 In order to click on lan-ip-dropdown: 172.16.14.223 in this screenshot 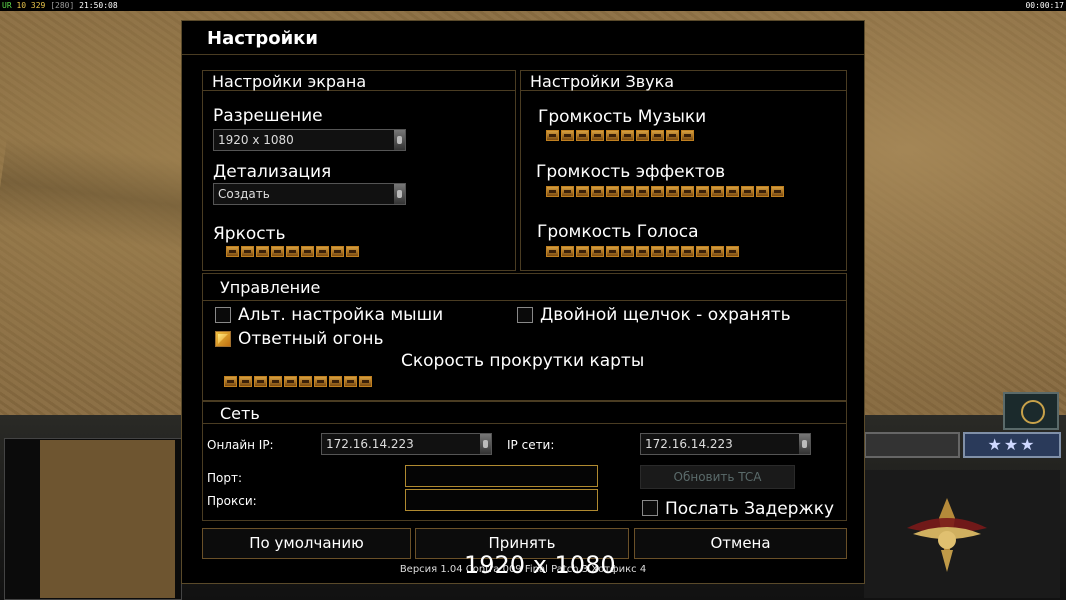, I will do `click(725, 444)`.